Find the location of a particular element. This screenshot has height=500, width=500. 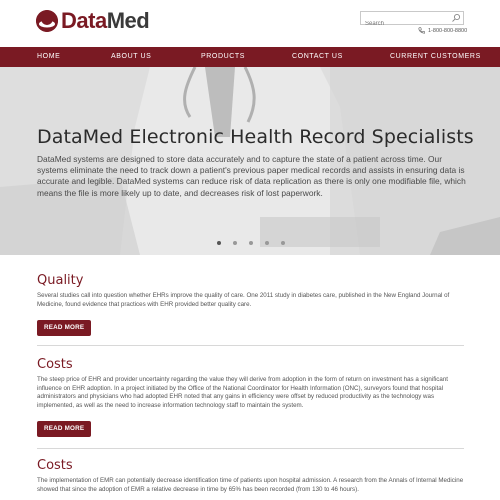

nav-item-home: HOME is located at coordinates (48, 57).